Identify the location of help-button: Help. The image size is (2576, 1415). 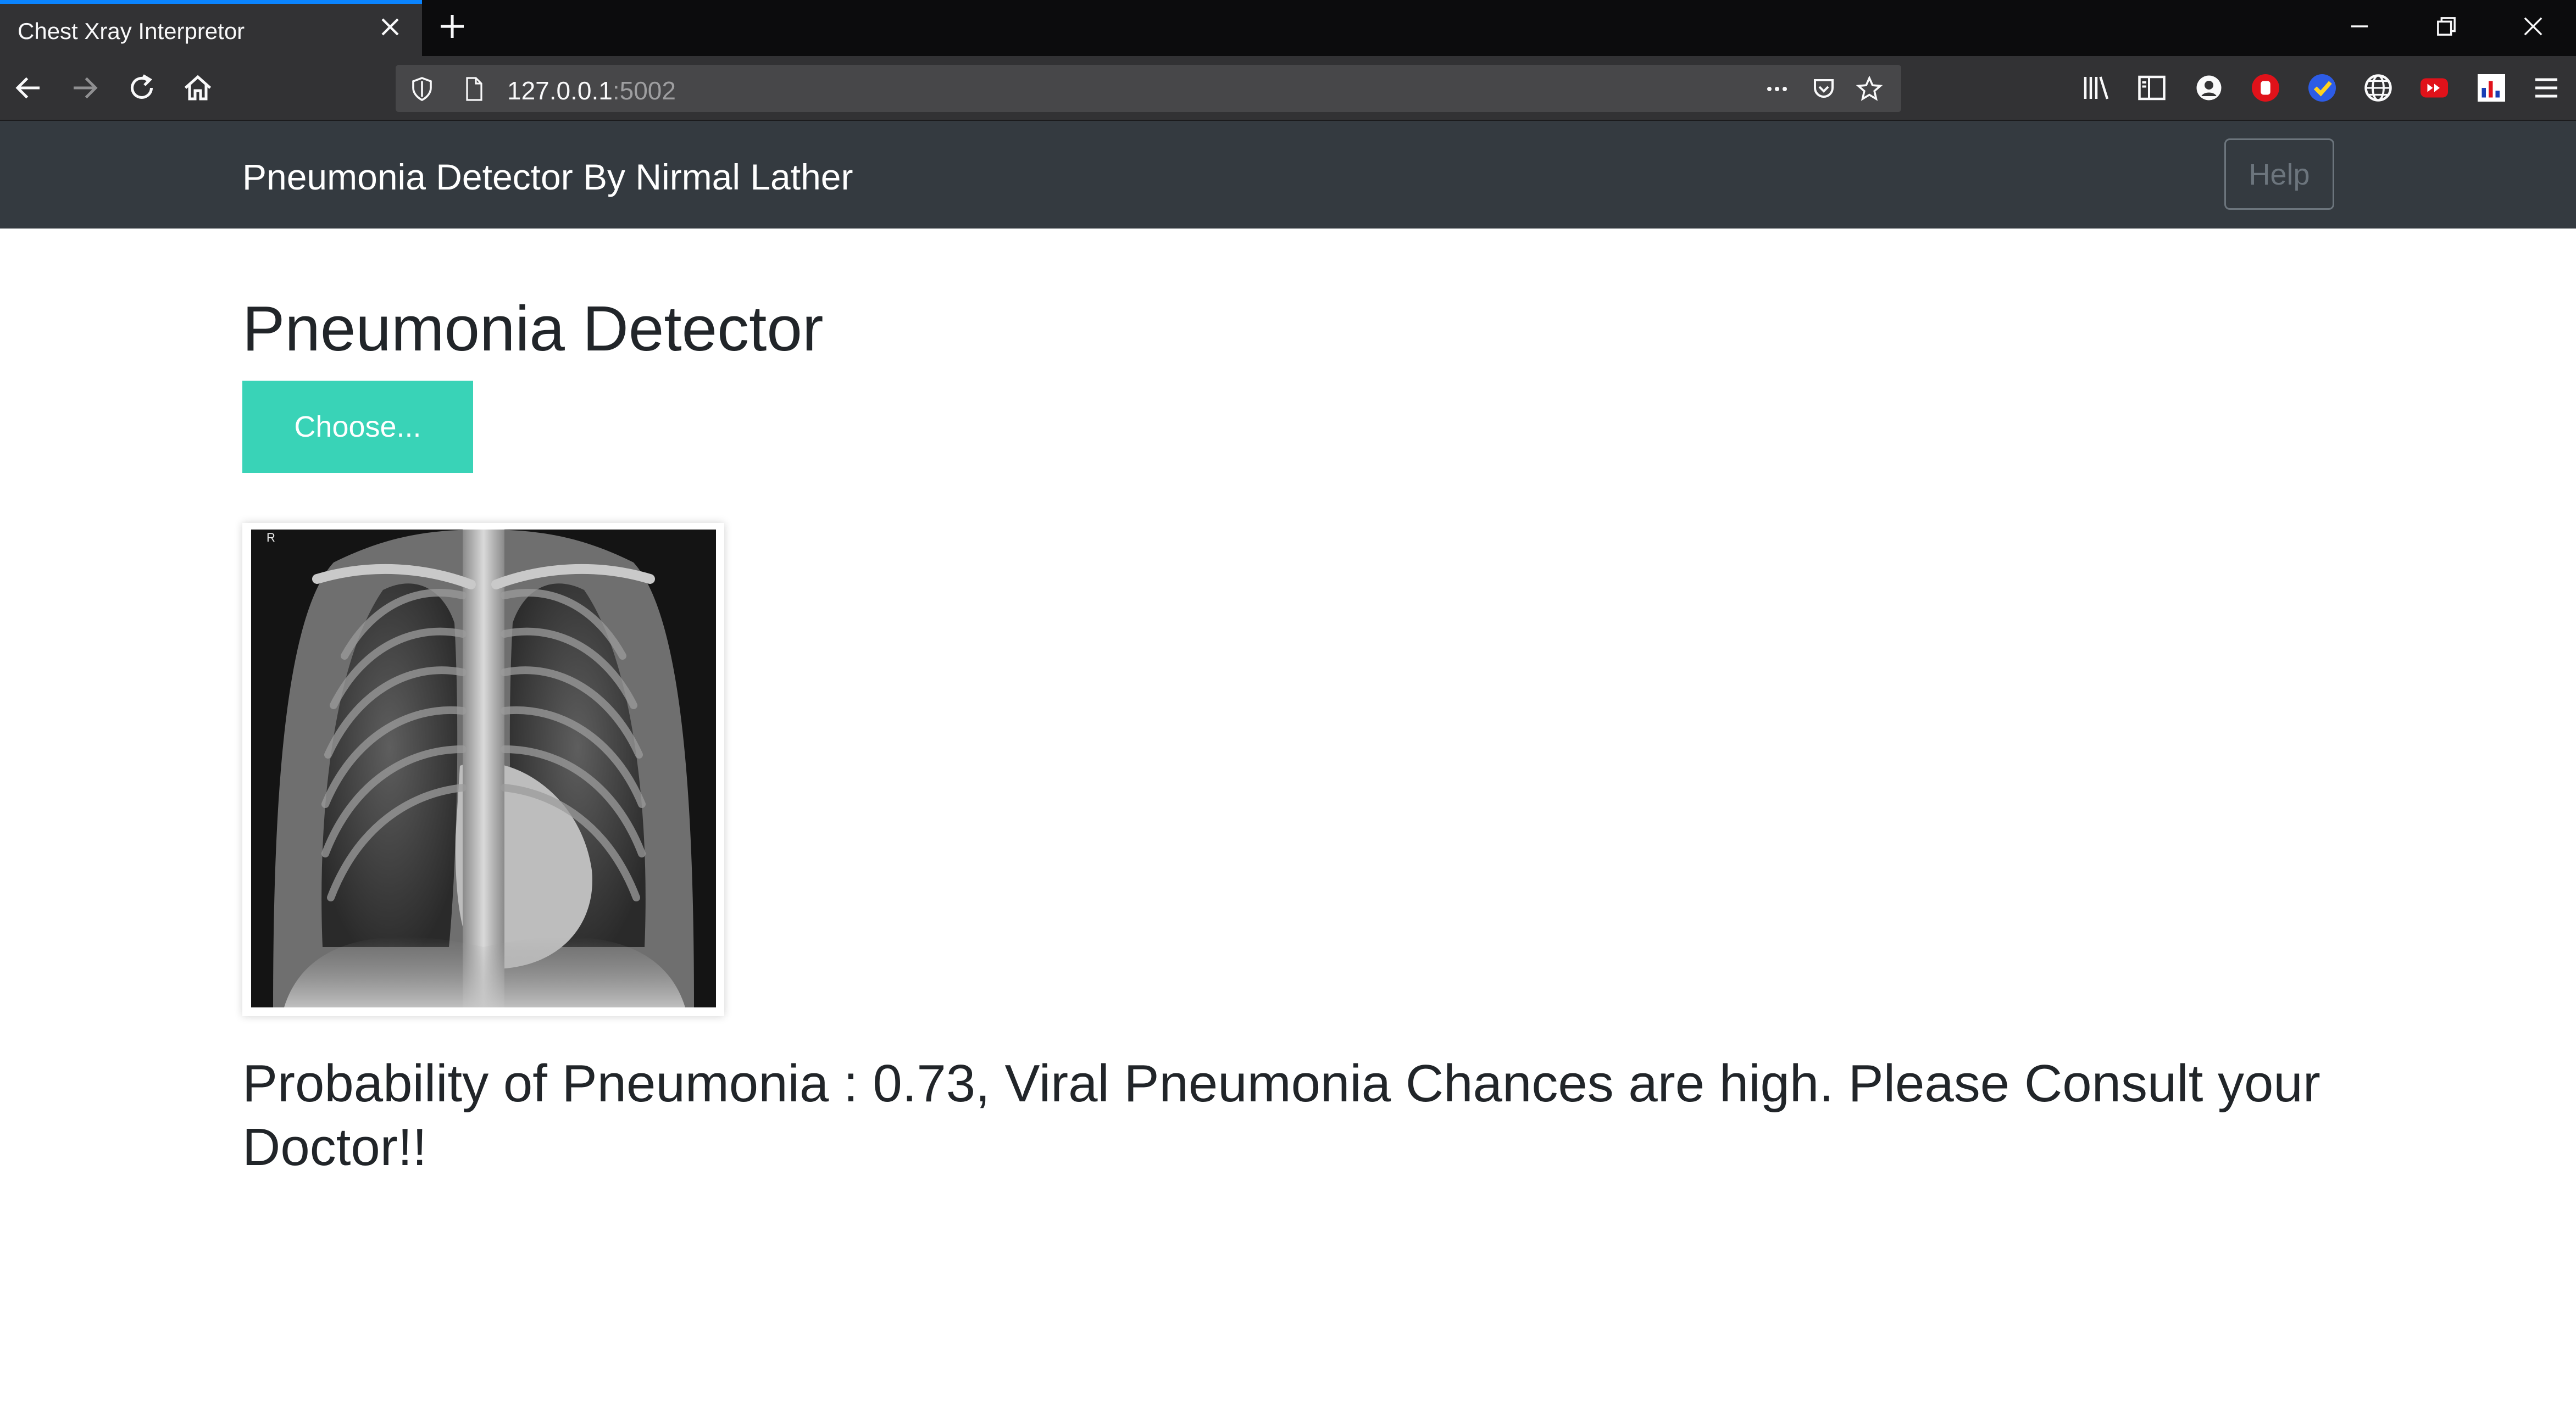
(2279, 174).